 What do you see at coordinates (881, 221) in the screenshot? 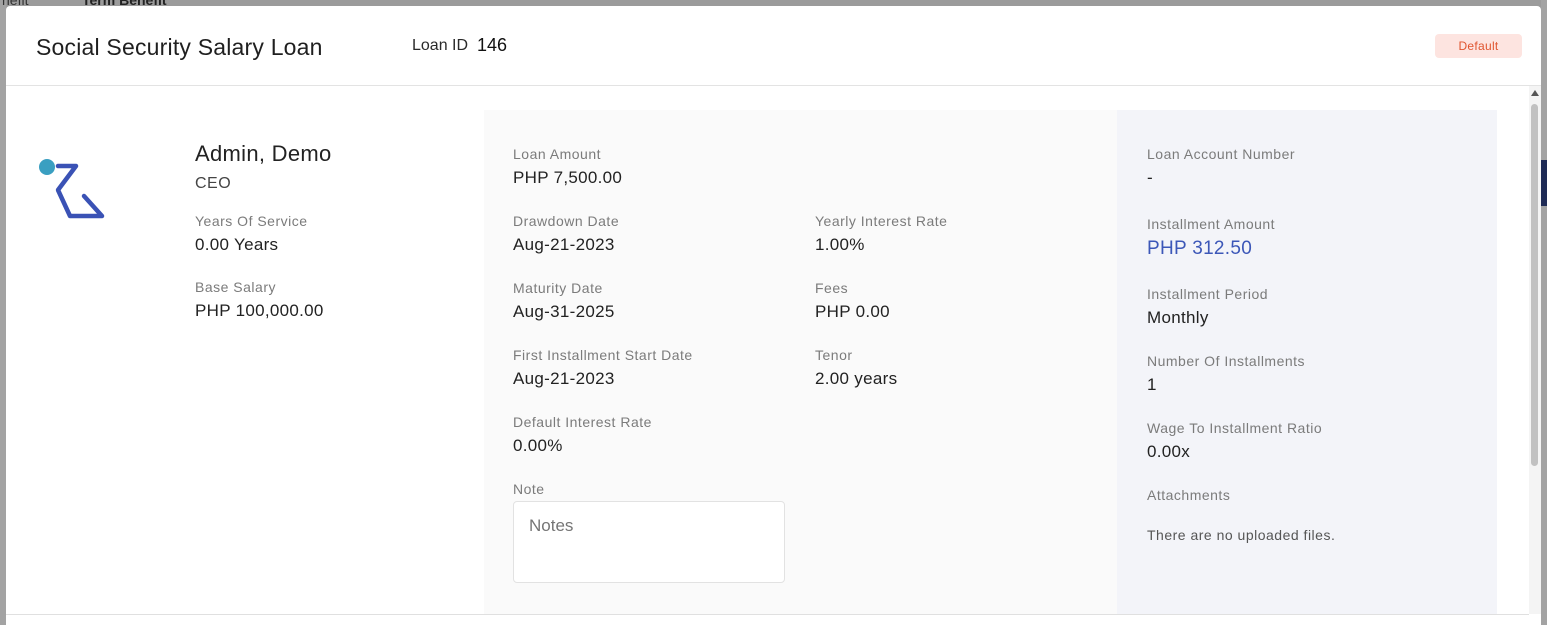
I see `yearly-interest-rate-label: Yearly Interest Rate` at bounding box center [881, 221].